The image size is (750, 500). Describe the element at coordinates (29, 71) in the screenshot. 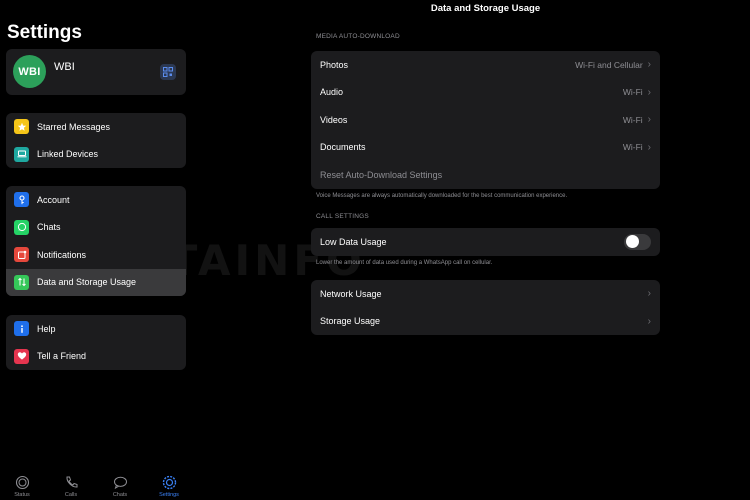

I see `avatar: WBI` at that location.